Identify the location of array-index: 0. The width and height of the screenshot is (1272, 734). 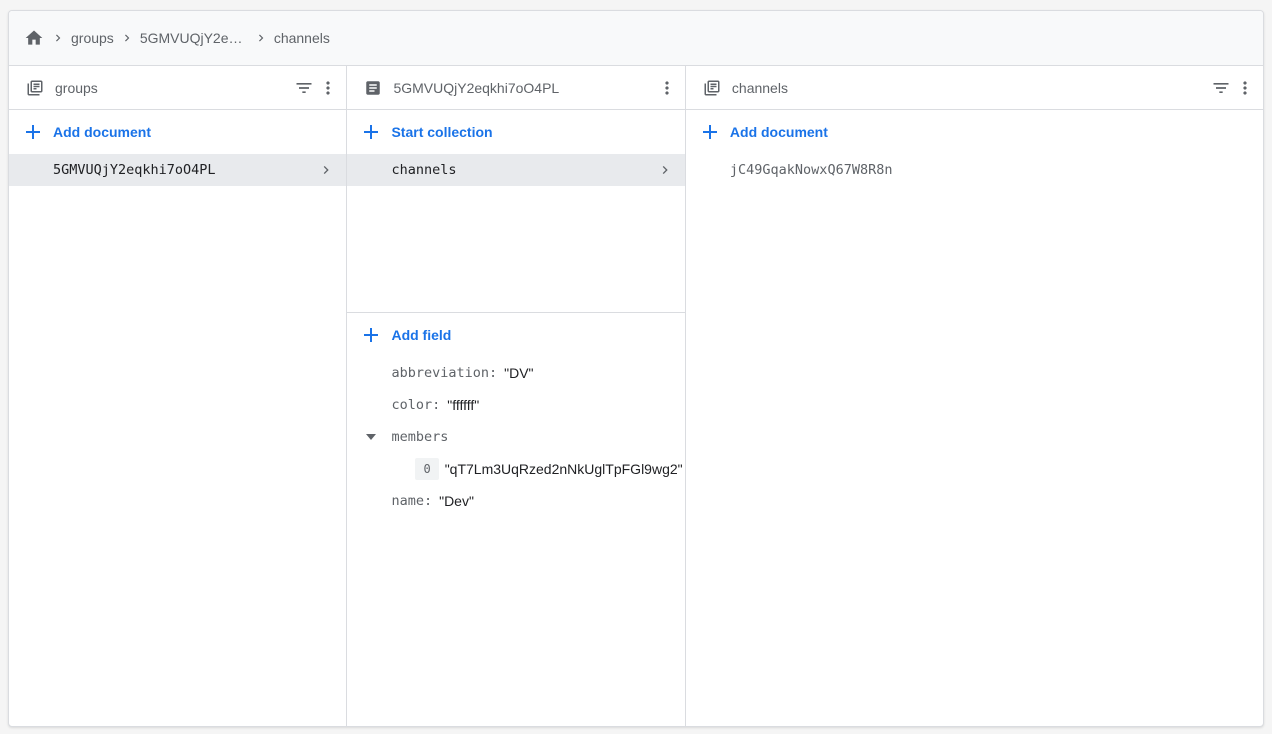
(427, 469).